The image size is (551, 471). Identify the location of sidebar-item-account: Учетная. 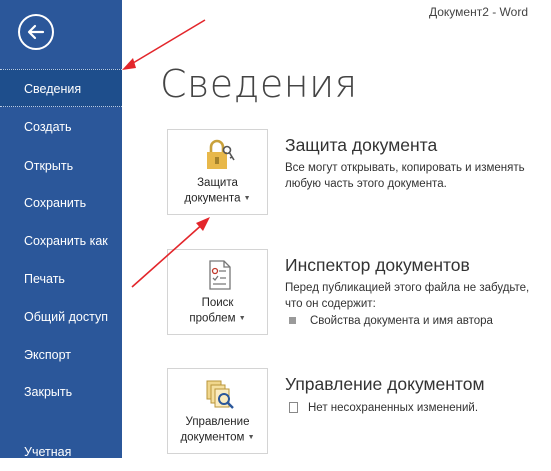
(61, 452).